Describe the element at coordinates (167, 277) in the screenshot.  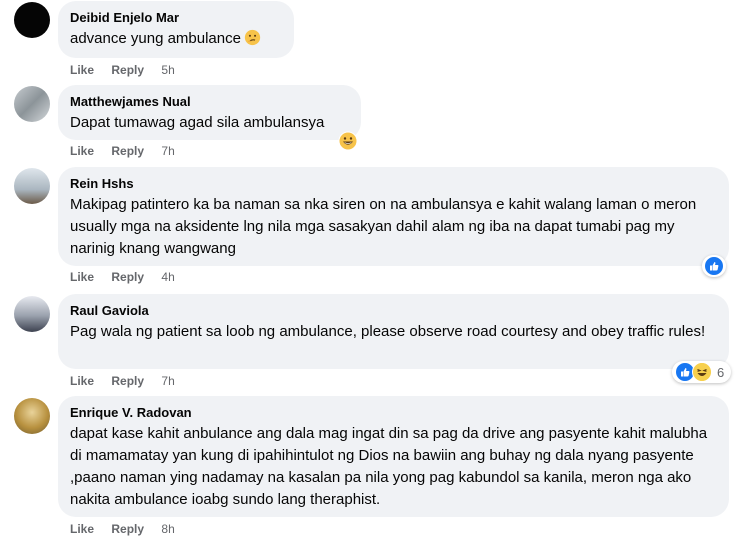
I see `comment-timestamp: 4h` at that location.